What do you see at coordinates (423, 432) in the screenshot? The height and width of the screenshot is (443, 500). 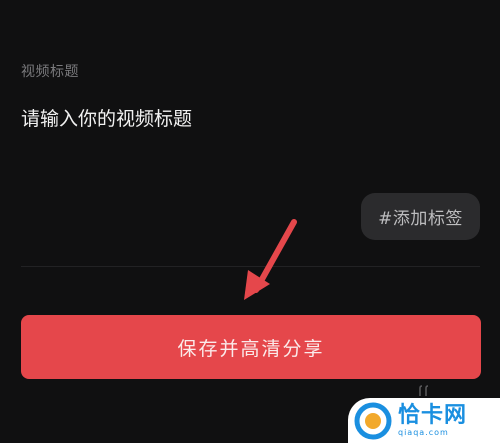 I see `watermark-url: qiaqa.com` at bounding box center [423, 432].